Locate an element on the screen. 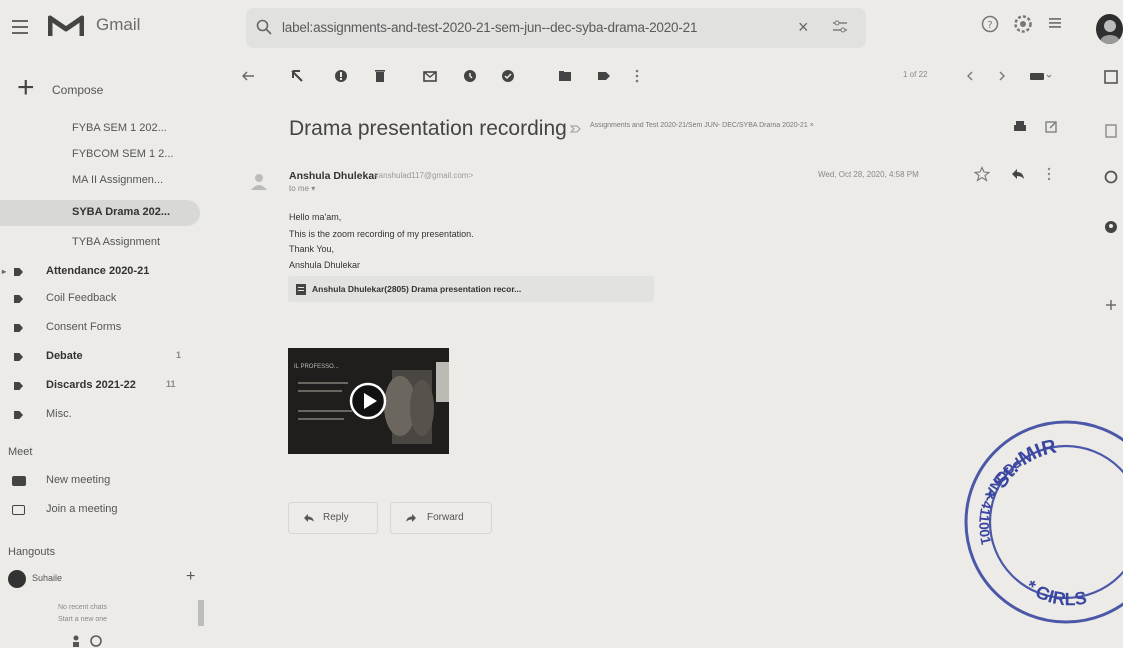 Image resolution: width=1123 pixels, height=648 pixels. search-icon is located at coordinates (264, 27).